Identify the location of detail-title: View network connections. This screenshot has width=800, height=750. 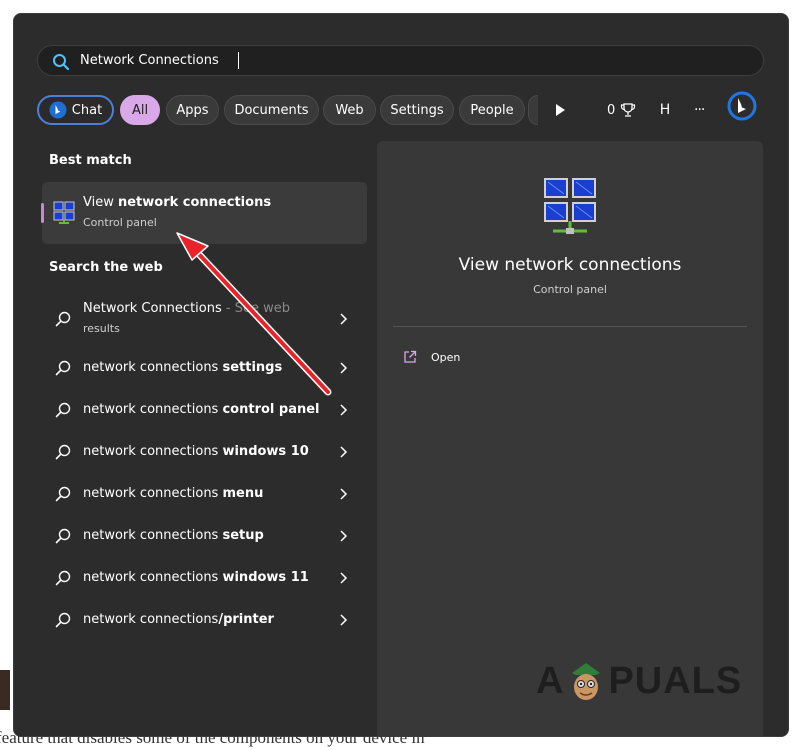
(570, 265).